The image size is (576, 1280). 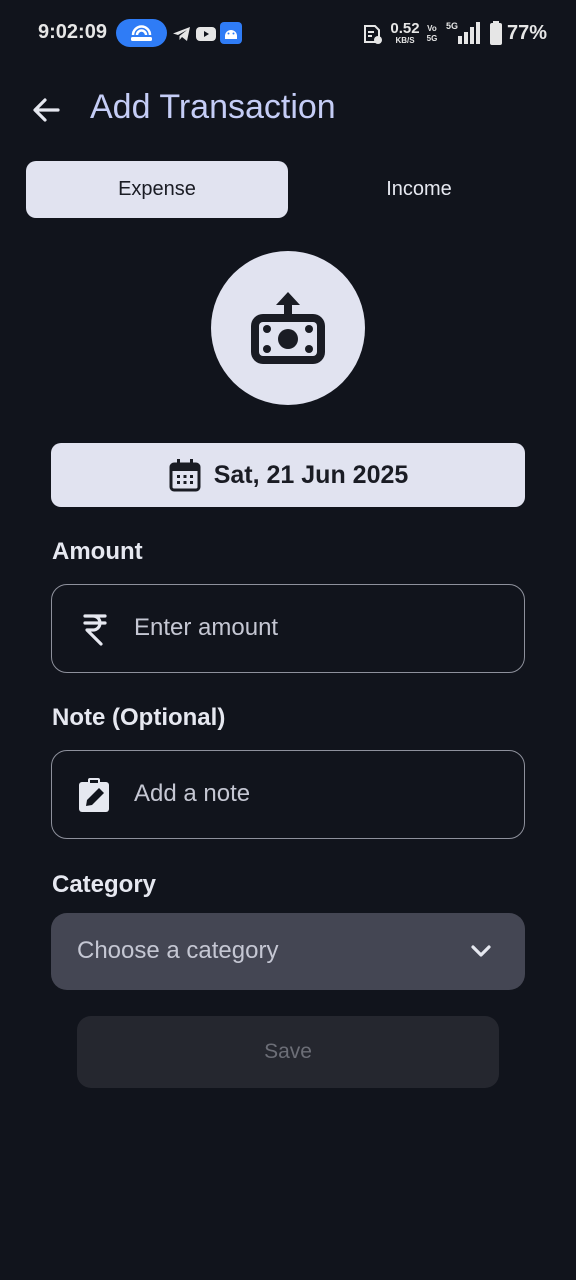 I want to click on date-label: Sat, 21 Jun 2025, so click(x=311, y=474).